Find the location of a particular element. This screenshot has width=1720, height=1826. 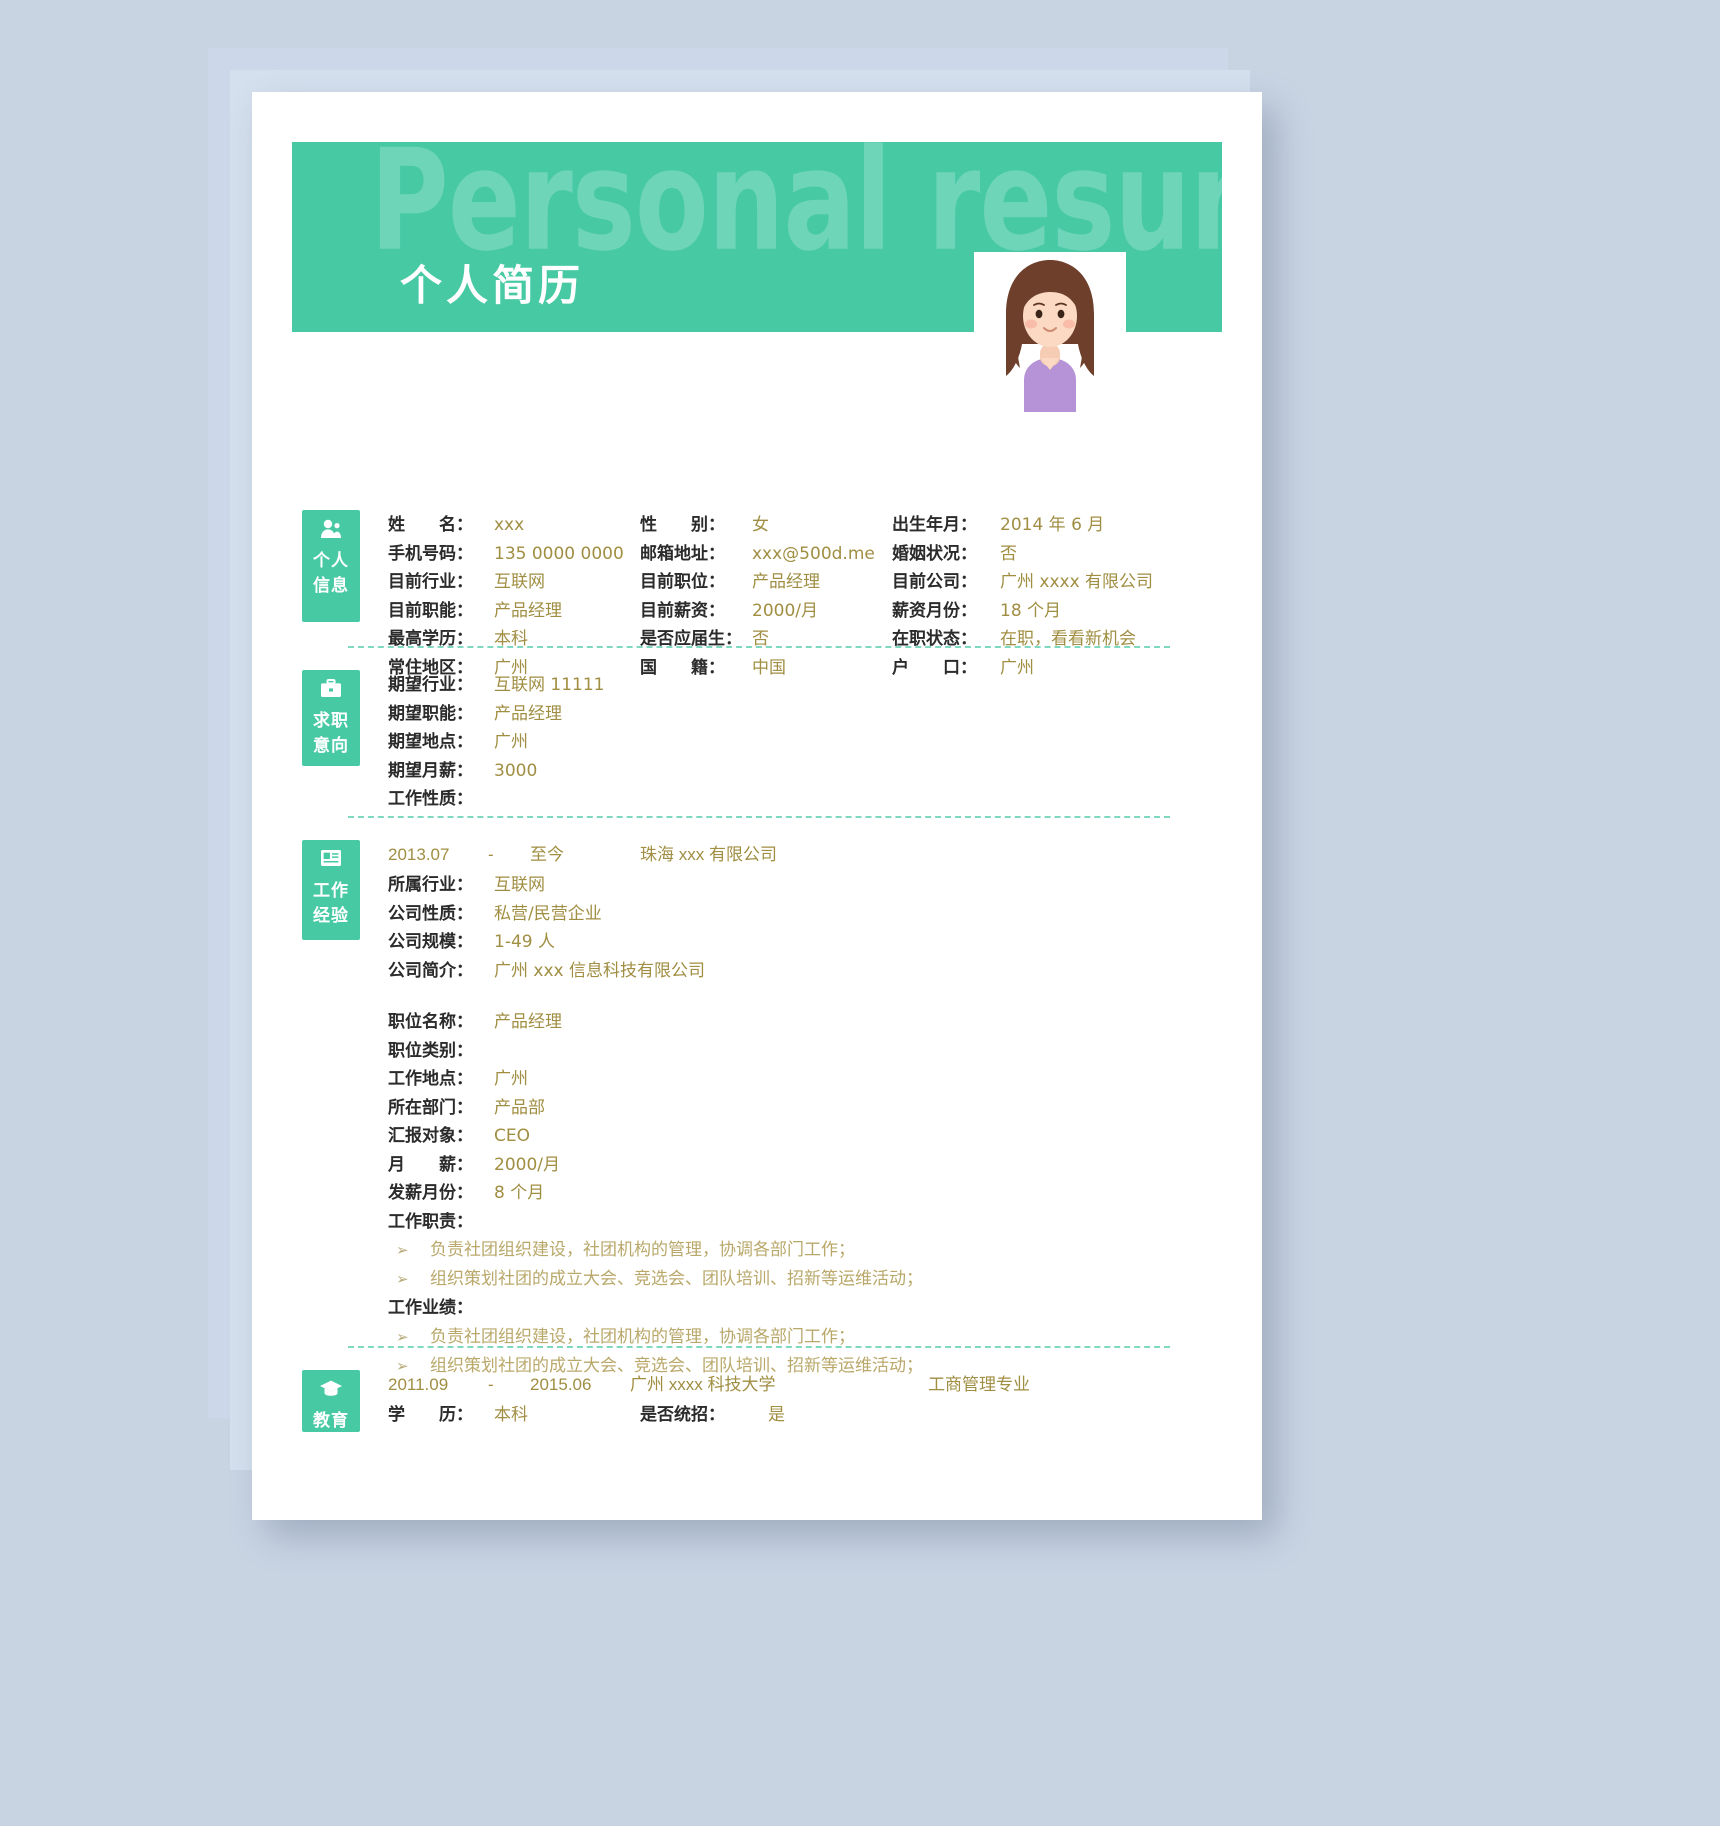

field-value: 女 is located at coordinates (760, 525).